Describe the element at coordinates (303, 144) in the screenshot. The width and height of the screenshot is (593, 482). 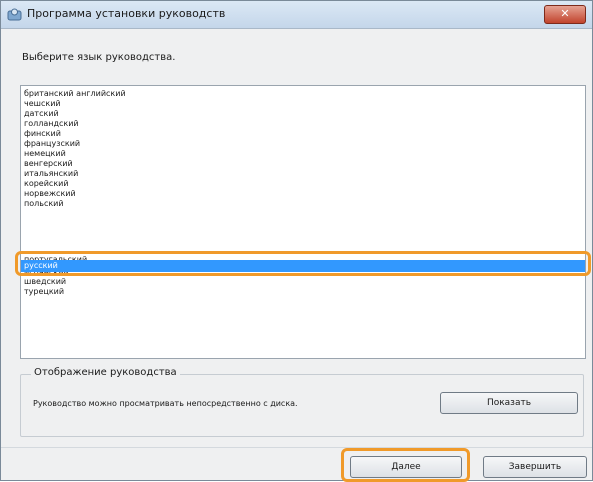
I see `list-item: французский` at that location.